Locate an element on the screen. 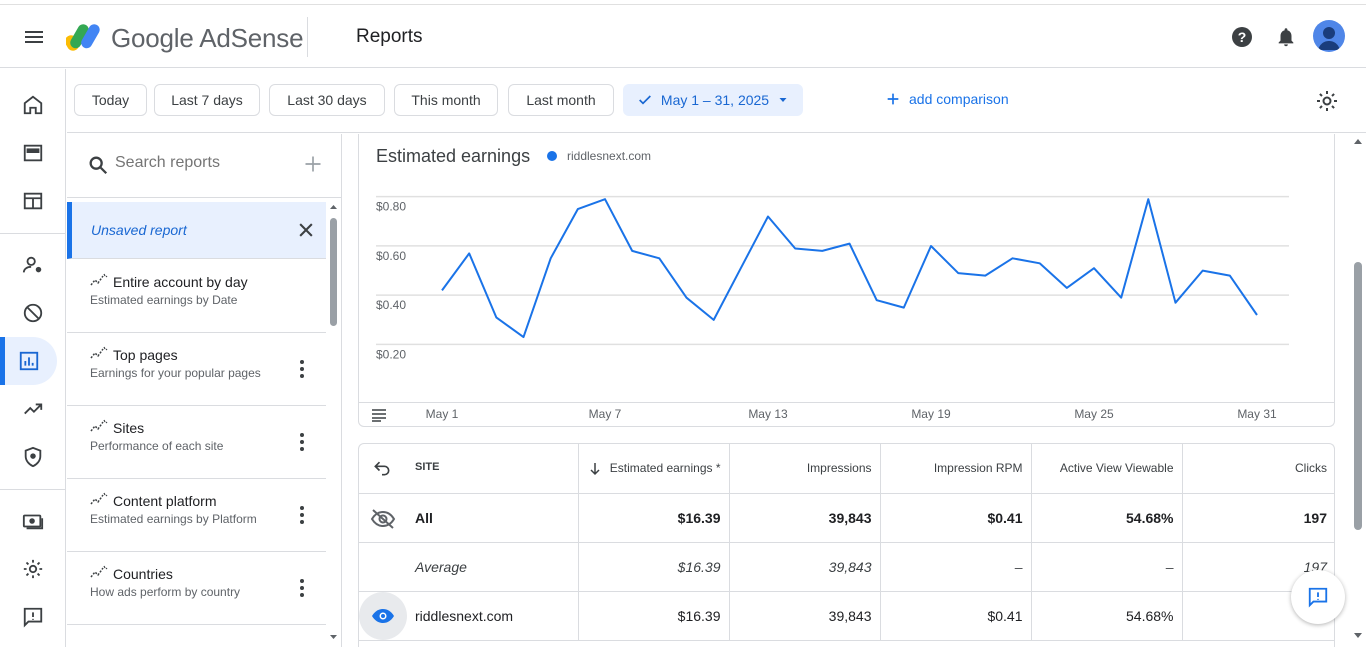 Image resolution: width=1366 pixels, height=647 pixels. column-header-impression-rpm: Impression RPM is located at coordinates (956, 469).